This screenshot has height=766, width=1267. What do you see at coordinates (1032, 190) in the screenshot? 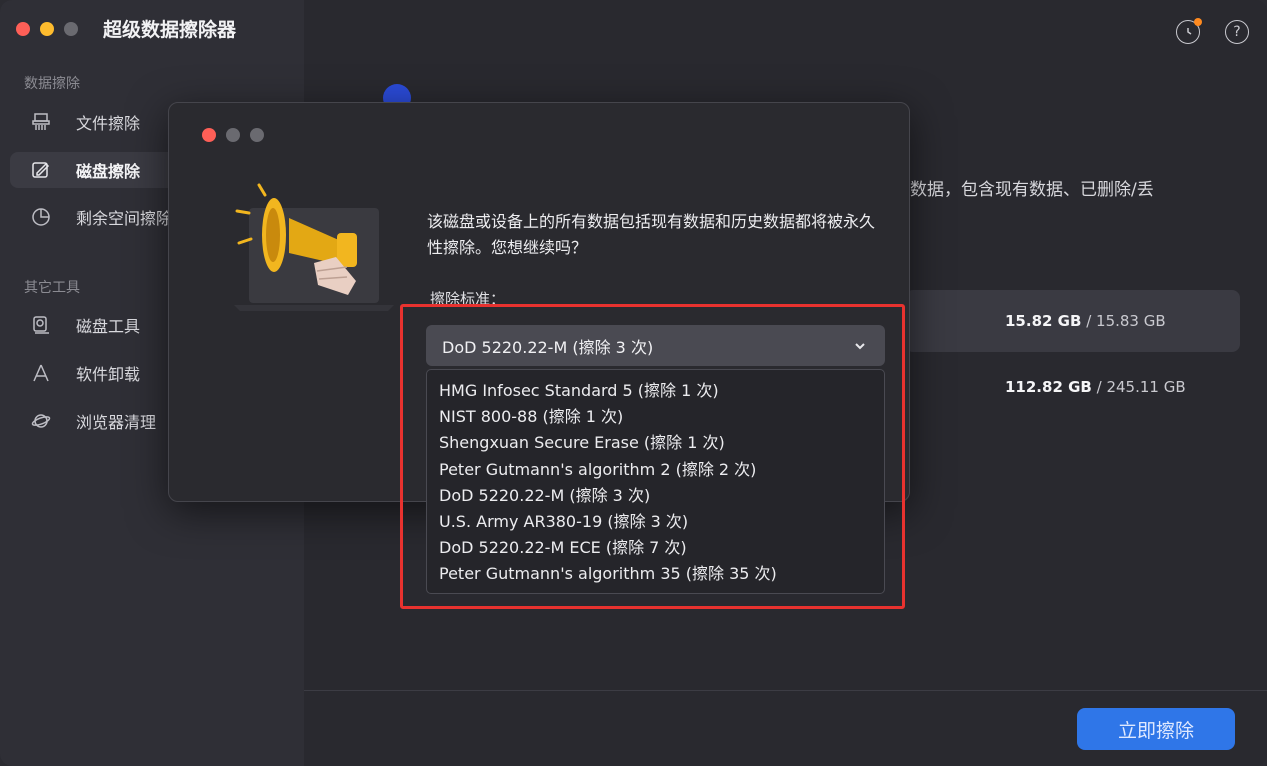
I see `disk-description-text: 数据，包含现有数据、已删除/丢` at bounding box center [1032, 190].